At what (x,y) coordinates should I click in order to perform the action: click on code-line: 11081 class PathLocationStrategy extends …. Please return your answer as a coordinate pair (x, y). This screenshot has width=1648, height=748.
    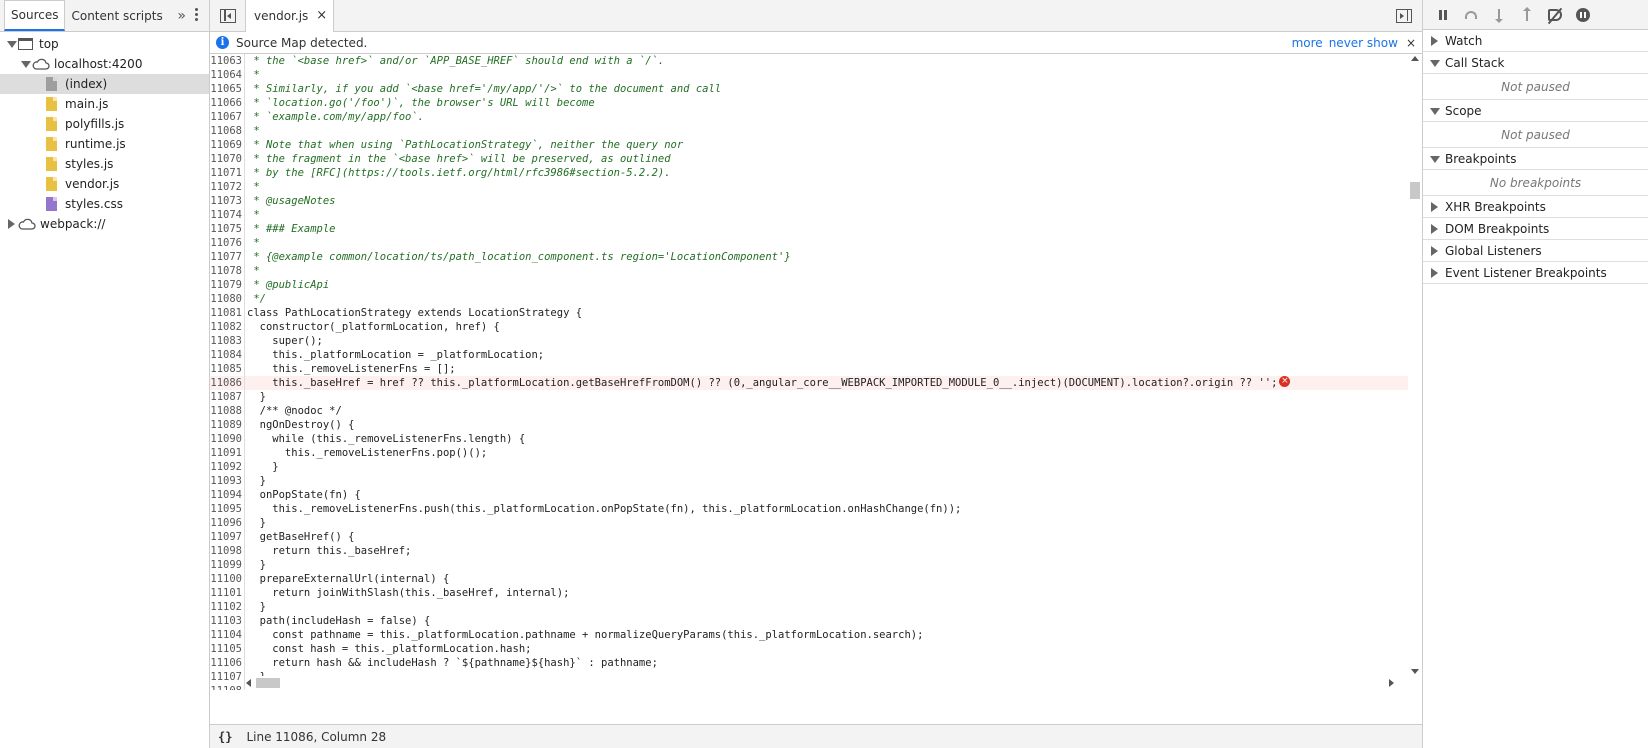
    Looking at the image, I should click on (809, 313).